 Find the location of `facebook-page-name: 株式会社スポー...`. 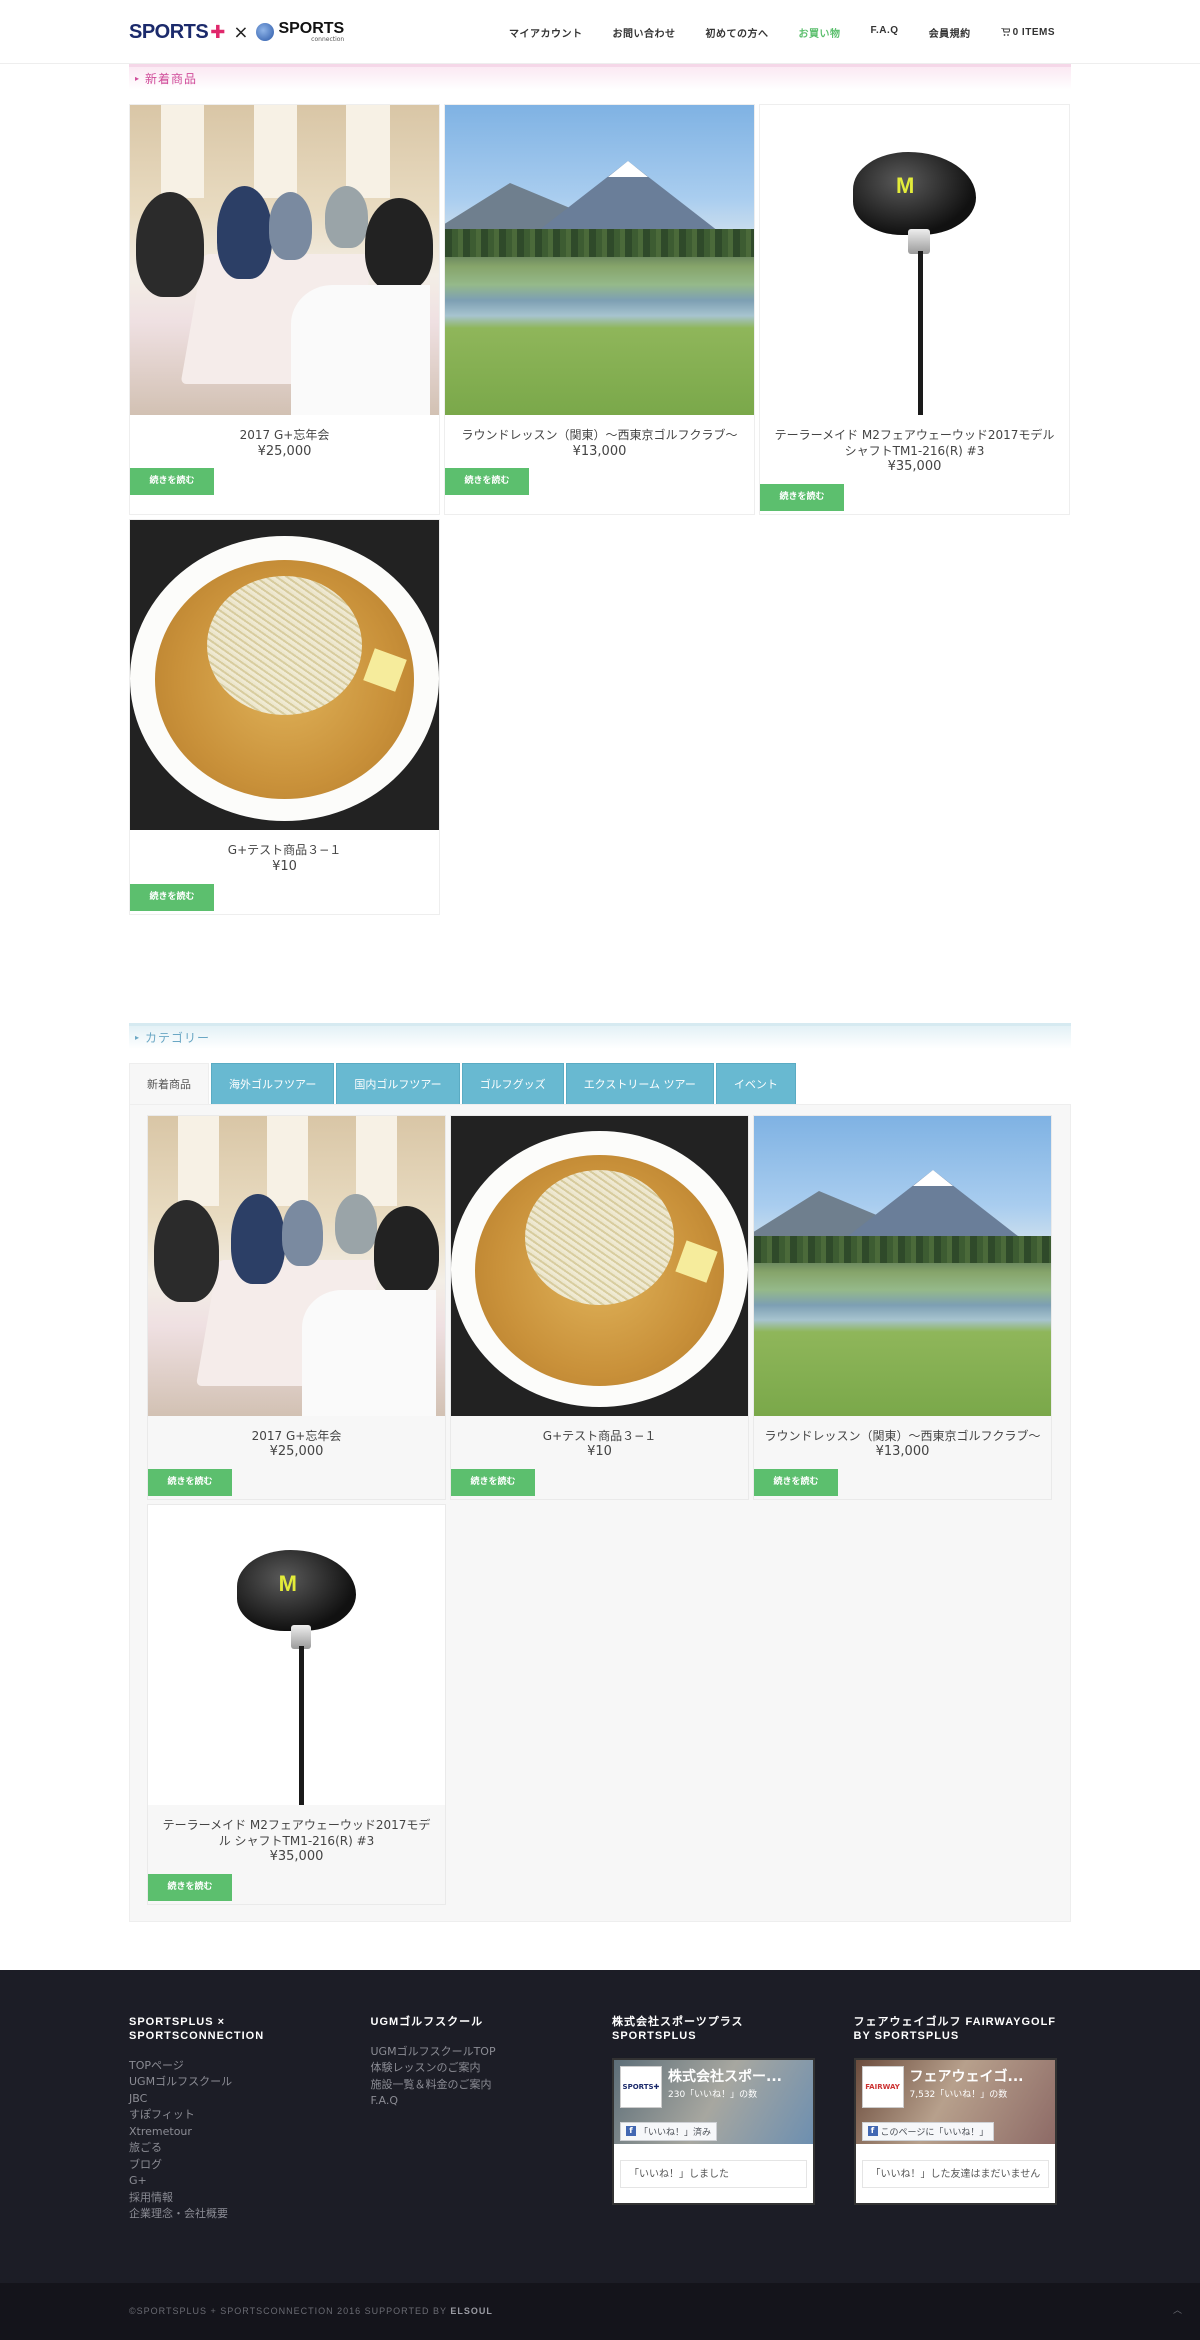

facebook-page-name: 株式会社スポー... is located at coordinates (725, 2076).